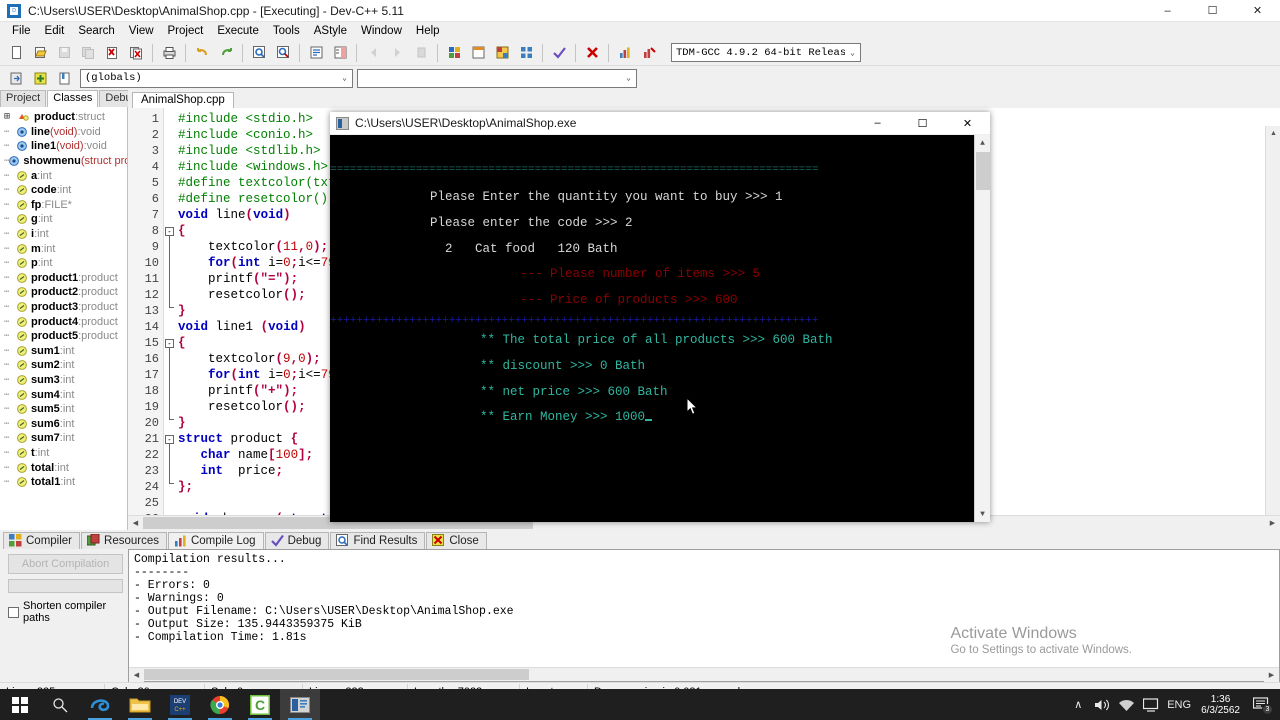 The width and height of the screenshot is (1280, 720). I want to click on tree-item: ⋯ a : int, so click(63, 175).